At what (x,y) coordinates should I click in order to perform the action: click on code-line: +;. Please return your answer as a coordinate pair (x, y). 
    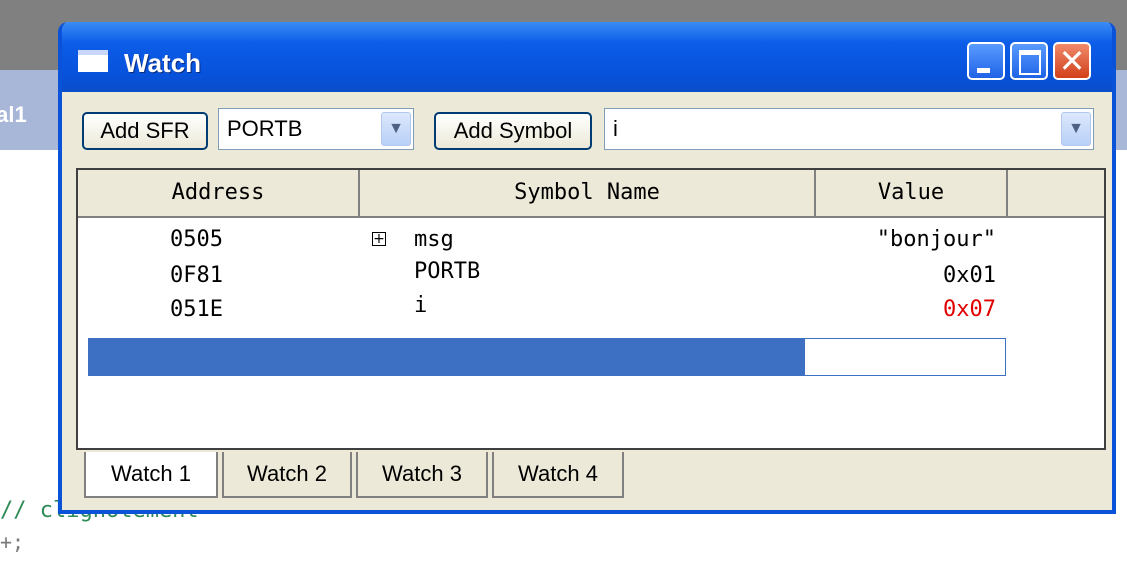
    Looking at the image, I should click on (12, 542).